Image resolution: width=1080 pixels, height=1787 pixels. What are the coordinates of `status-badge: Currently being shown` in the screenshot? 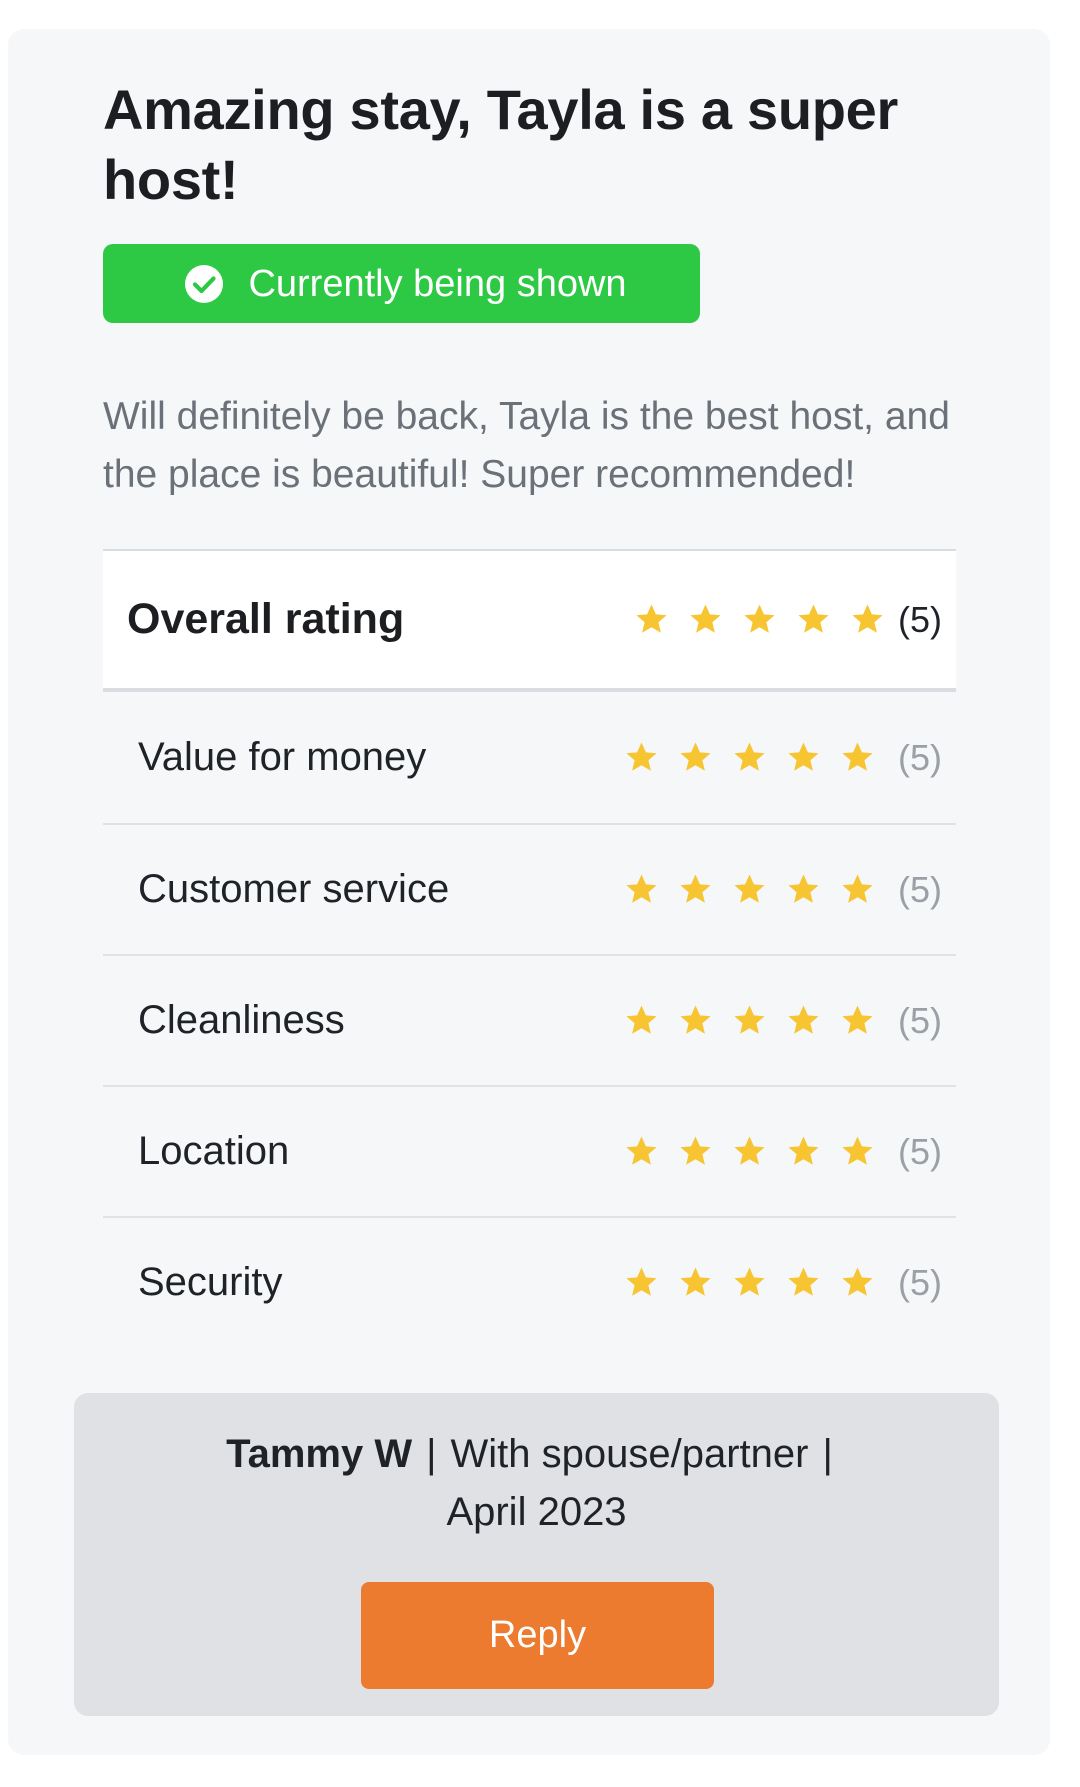 It's located at (401, 283).